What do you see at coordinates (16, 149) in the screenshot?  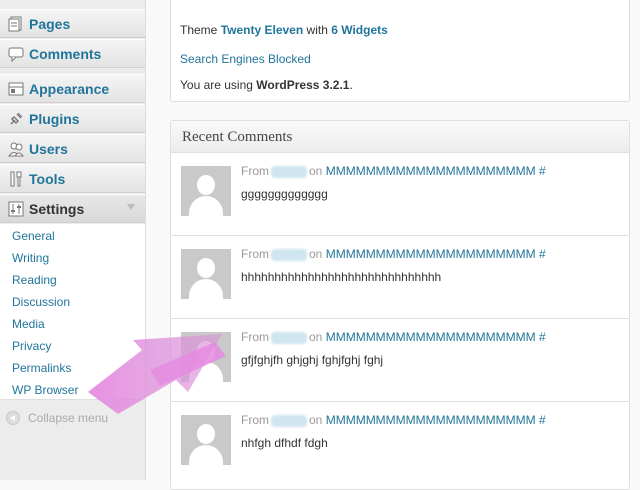 I see `users-icon` at bounding box center [16, 149].